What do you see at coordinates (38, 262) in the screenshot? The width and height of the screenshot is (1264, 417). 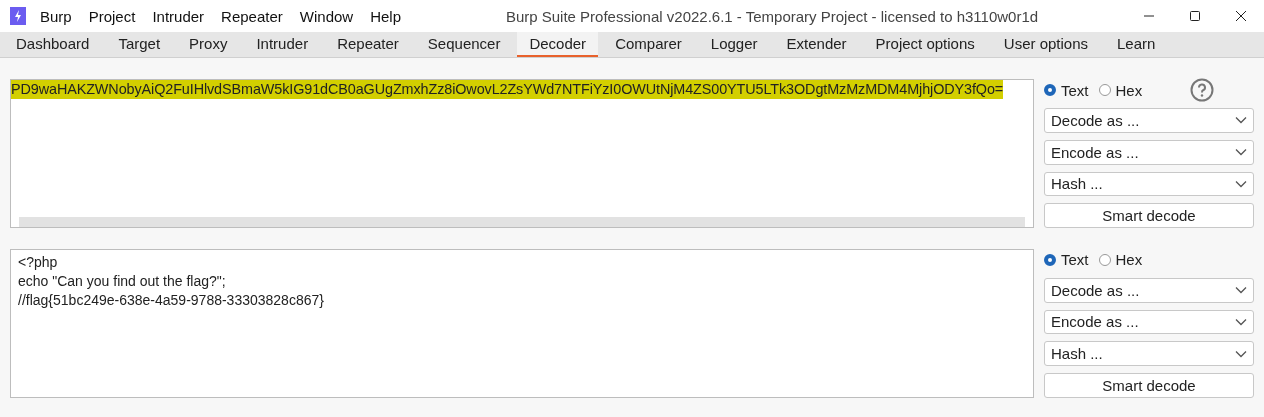 I see `text-line: <?php` at bounding box center [38, 262].